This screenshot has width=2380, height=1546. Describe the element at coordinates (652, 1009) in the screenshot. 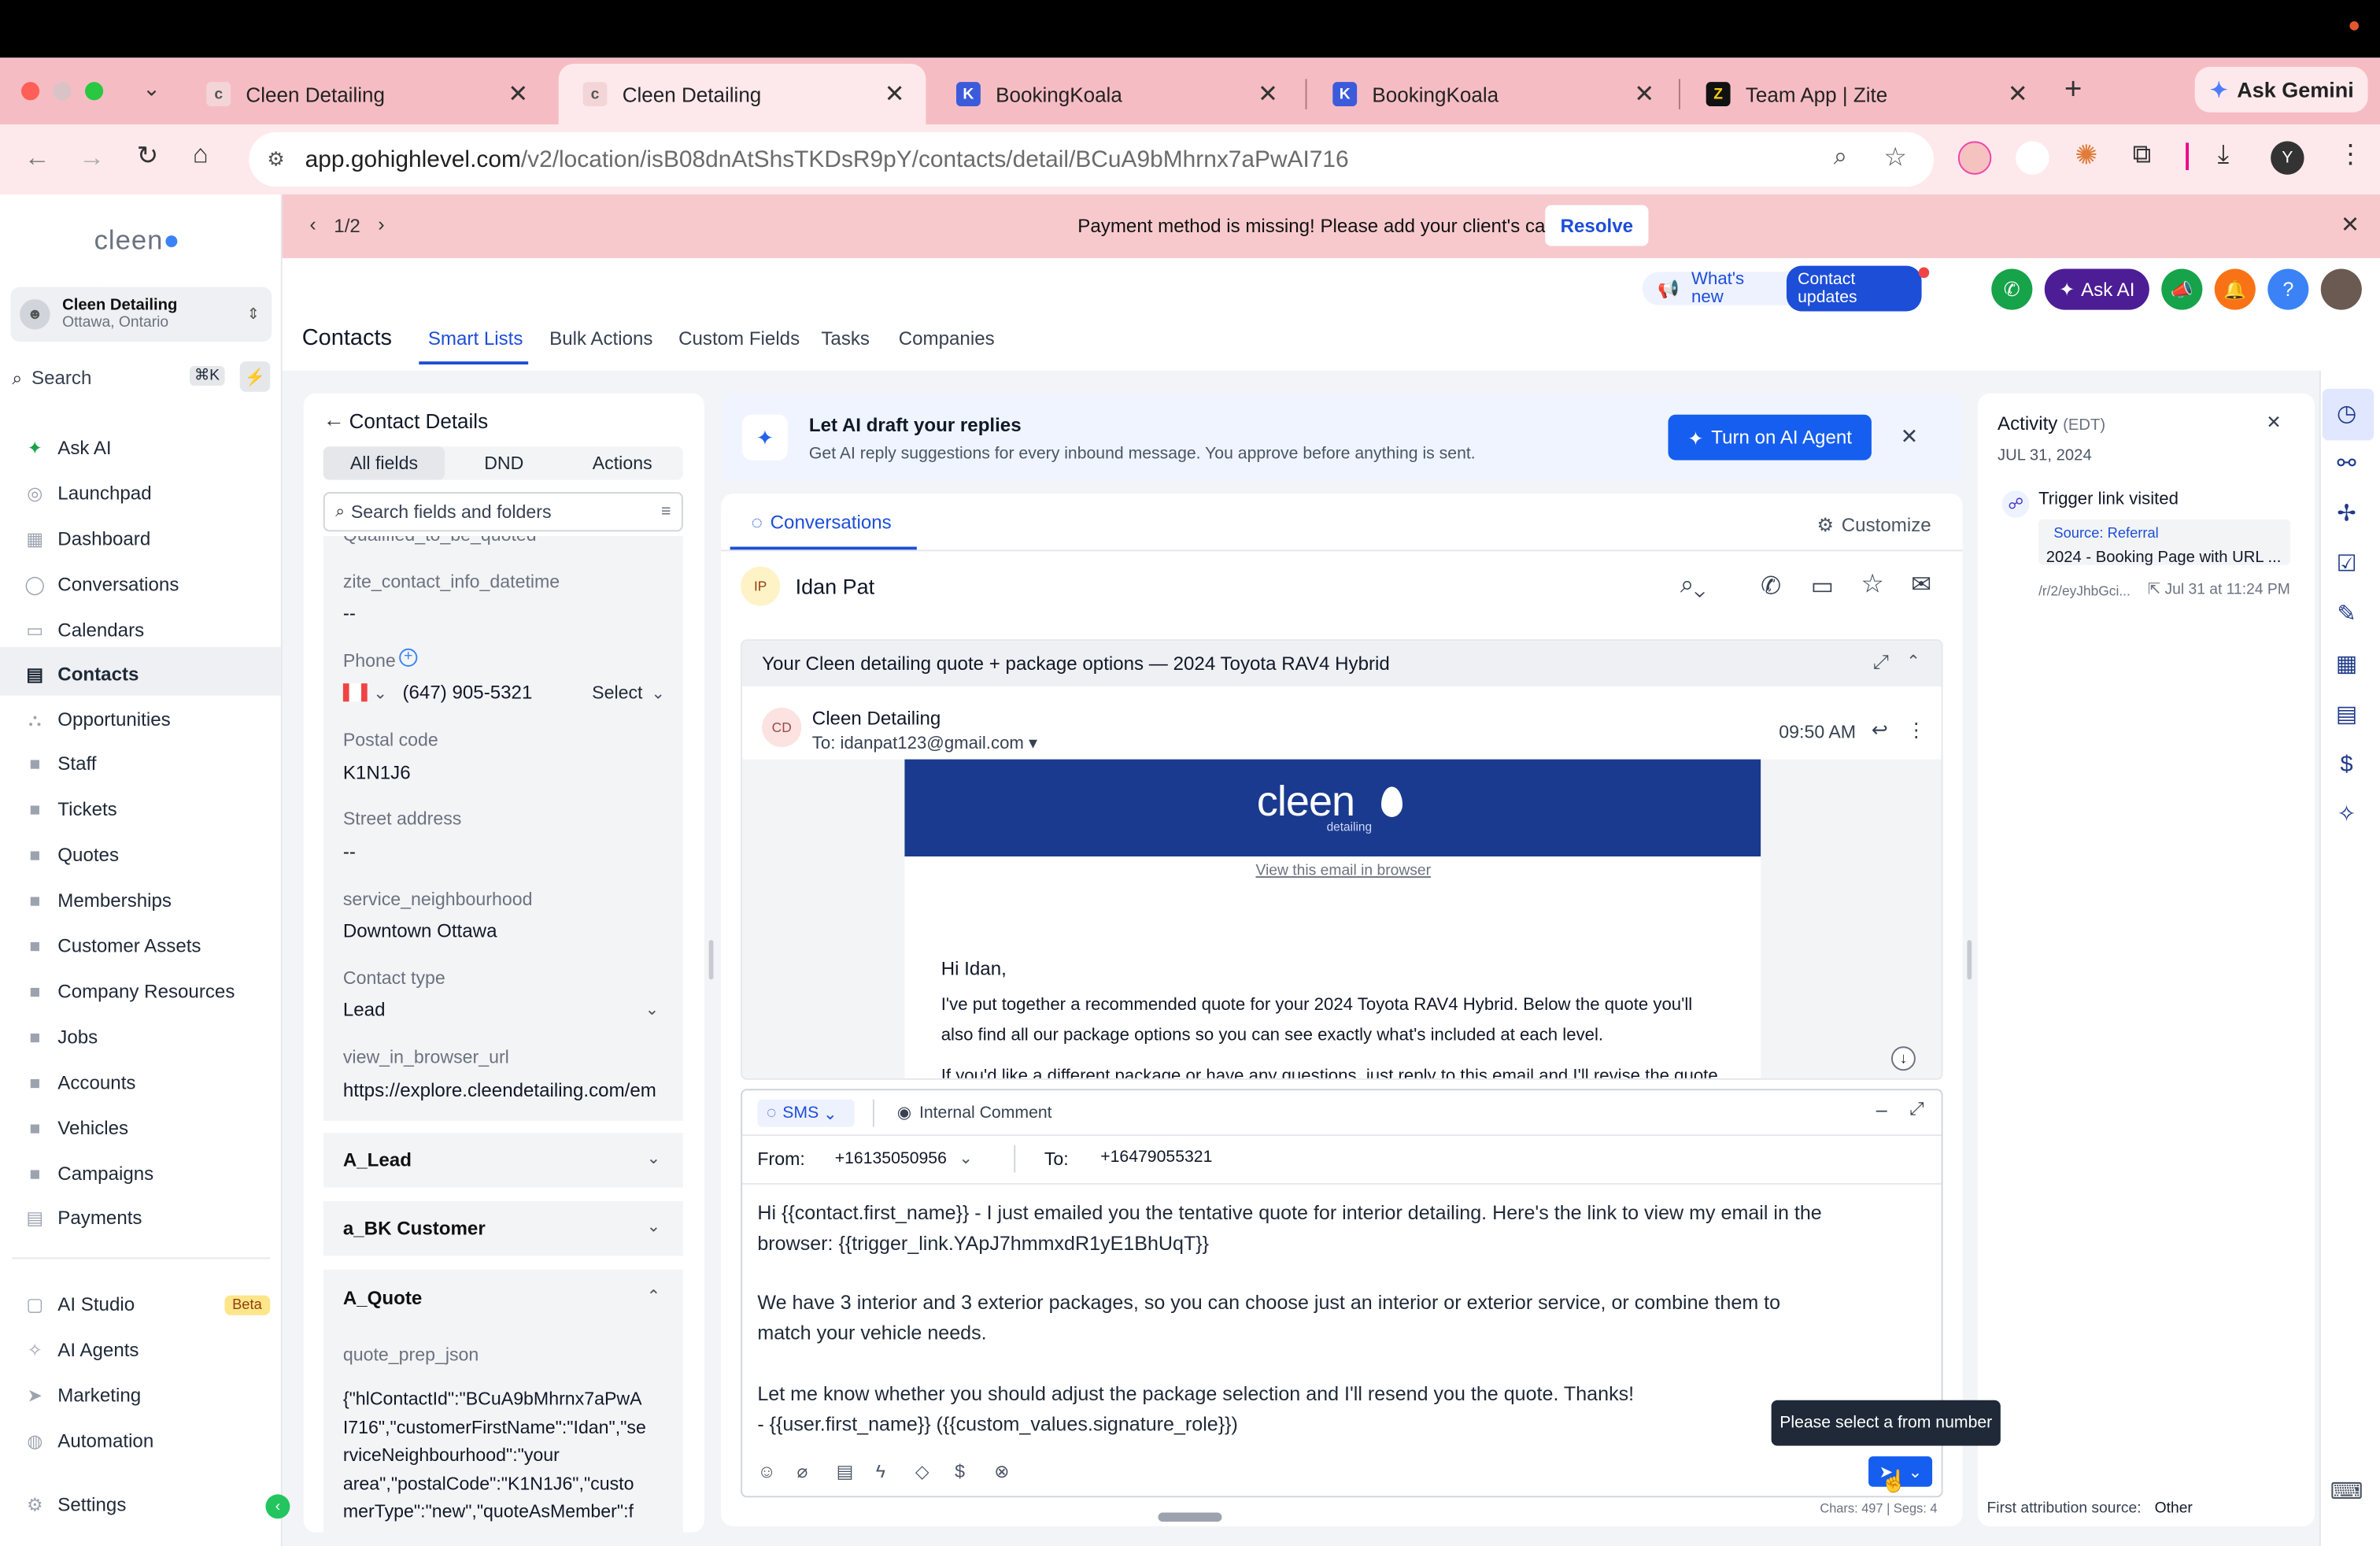

I see `chevron-down-icon: ⌄` at that location.